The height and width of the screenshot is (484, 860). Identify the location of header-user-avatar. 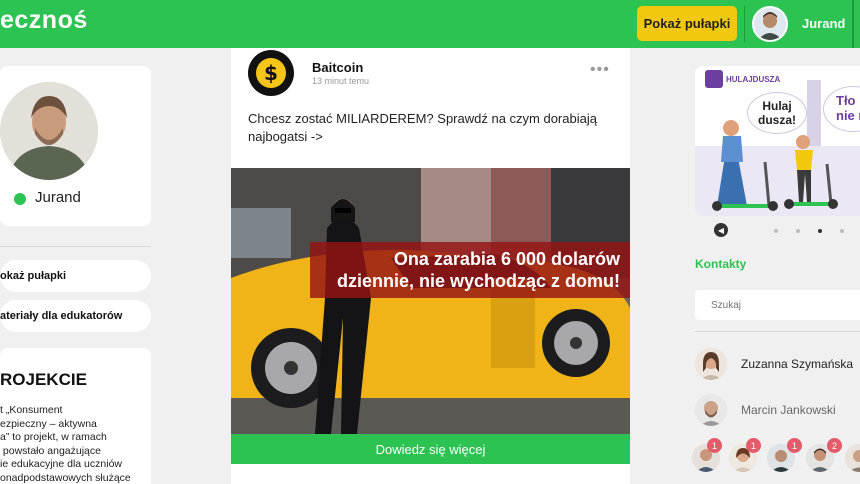
(770, 24).